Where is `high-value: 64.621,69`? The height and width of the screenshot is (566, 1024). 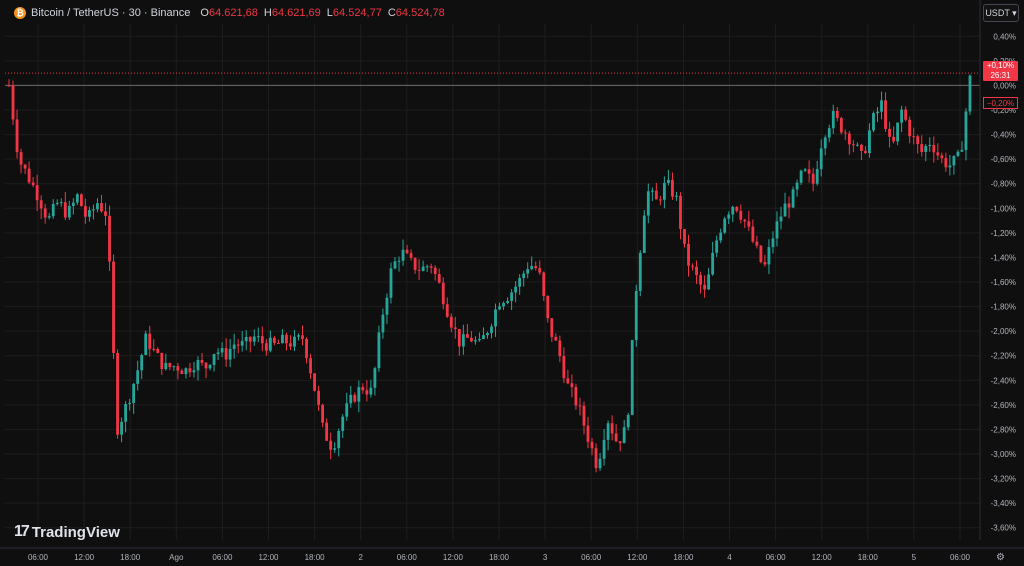 high-value: 64.621,69 is located at coordinates (296, 13).